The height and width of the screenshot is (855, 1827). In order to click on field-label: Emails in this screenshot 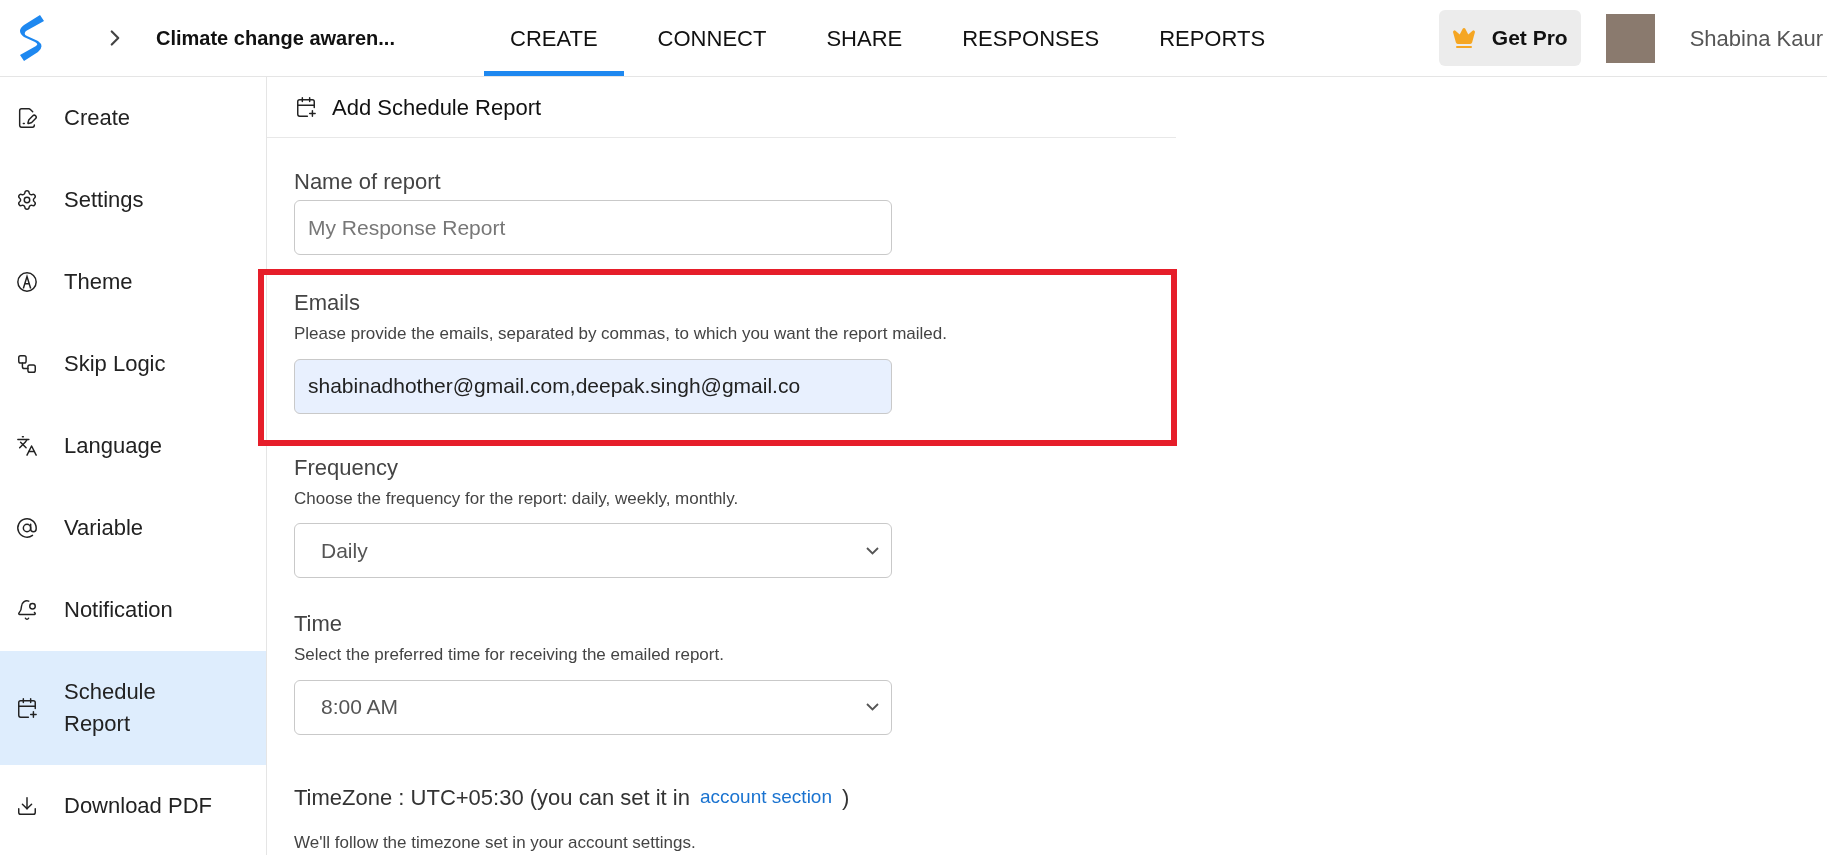, I will do `click(327, 303)`.